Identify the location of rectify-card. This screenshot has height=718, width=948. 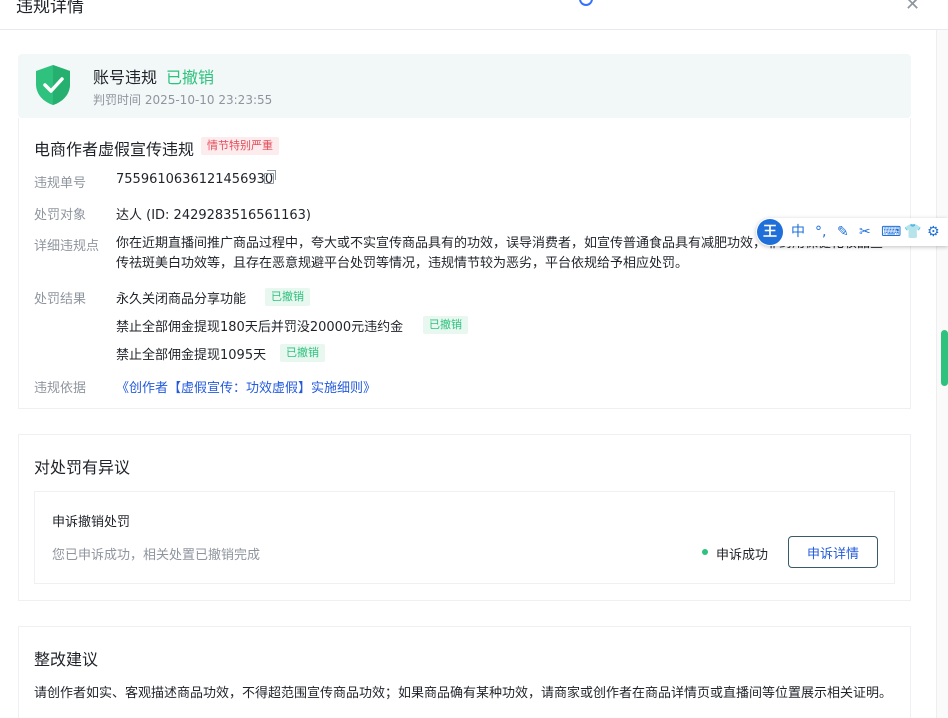
(464, 672).